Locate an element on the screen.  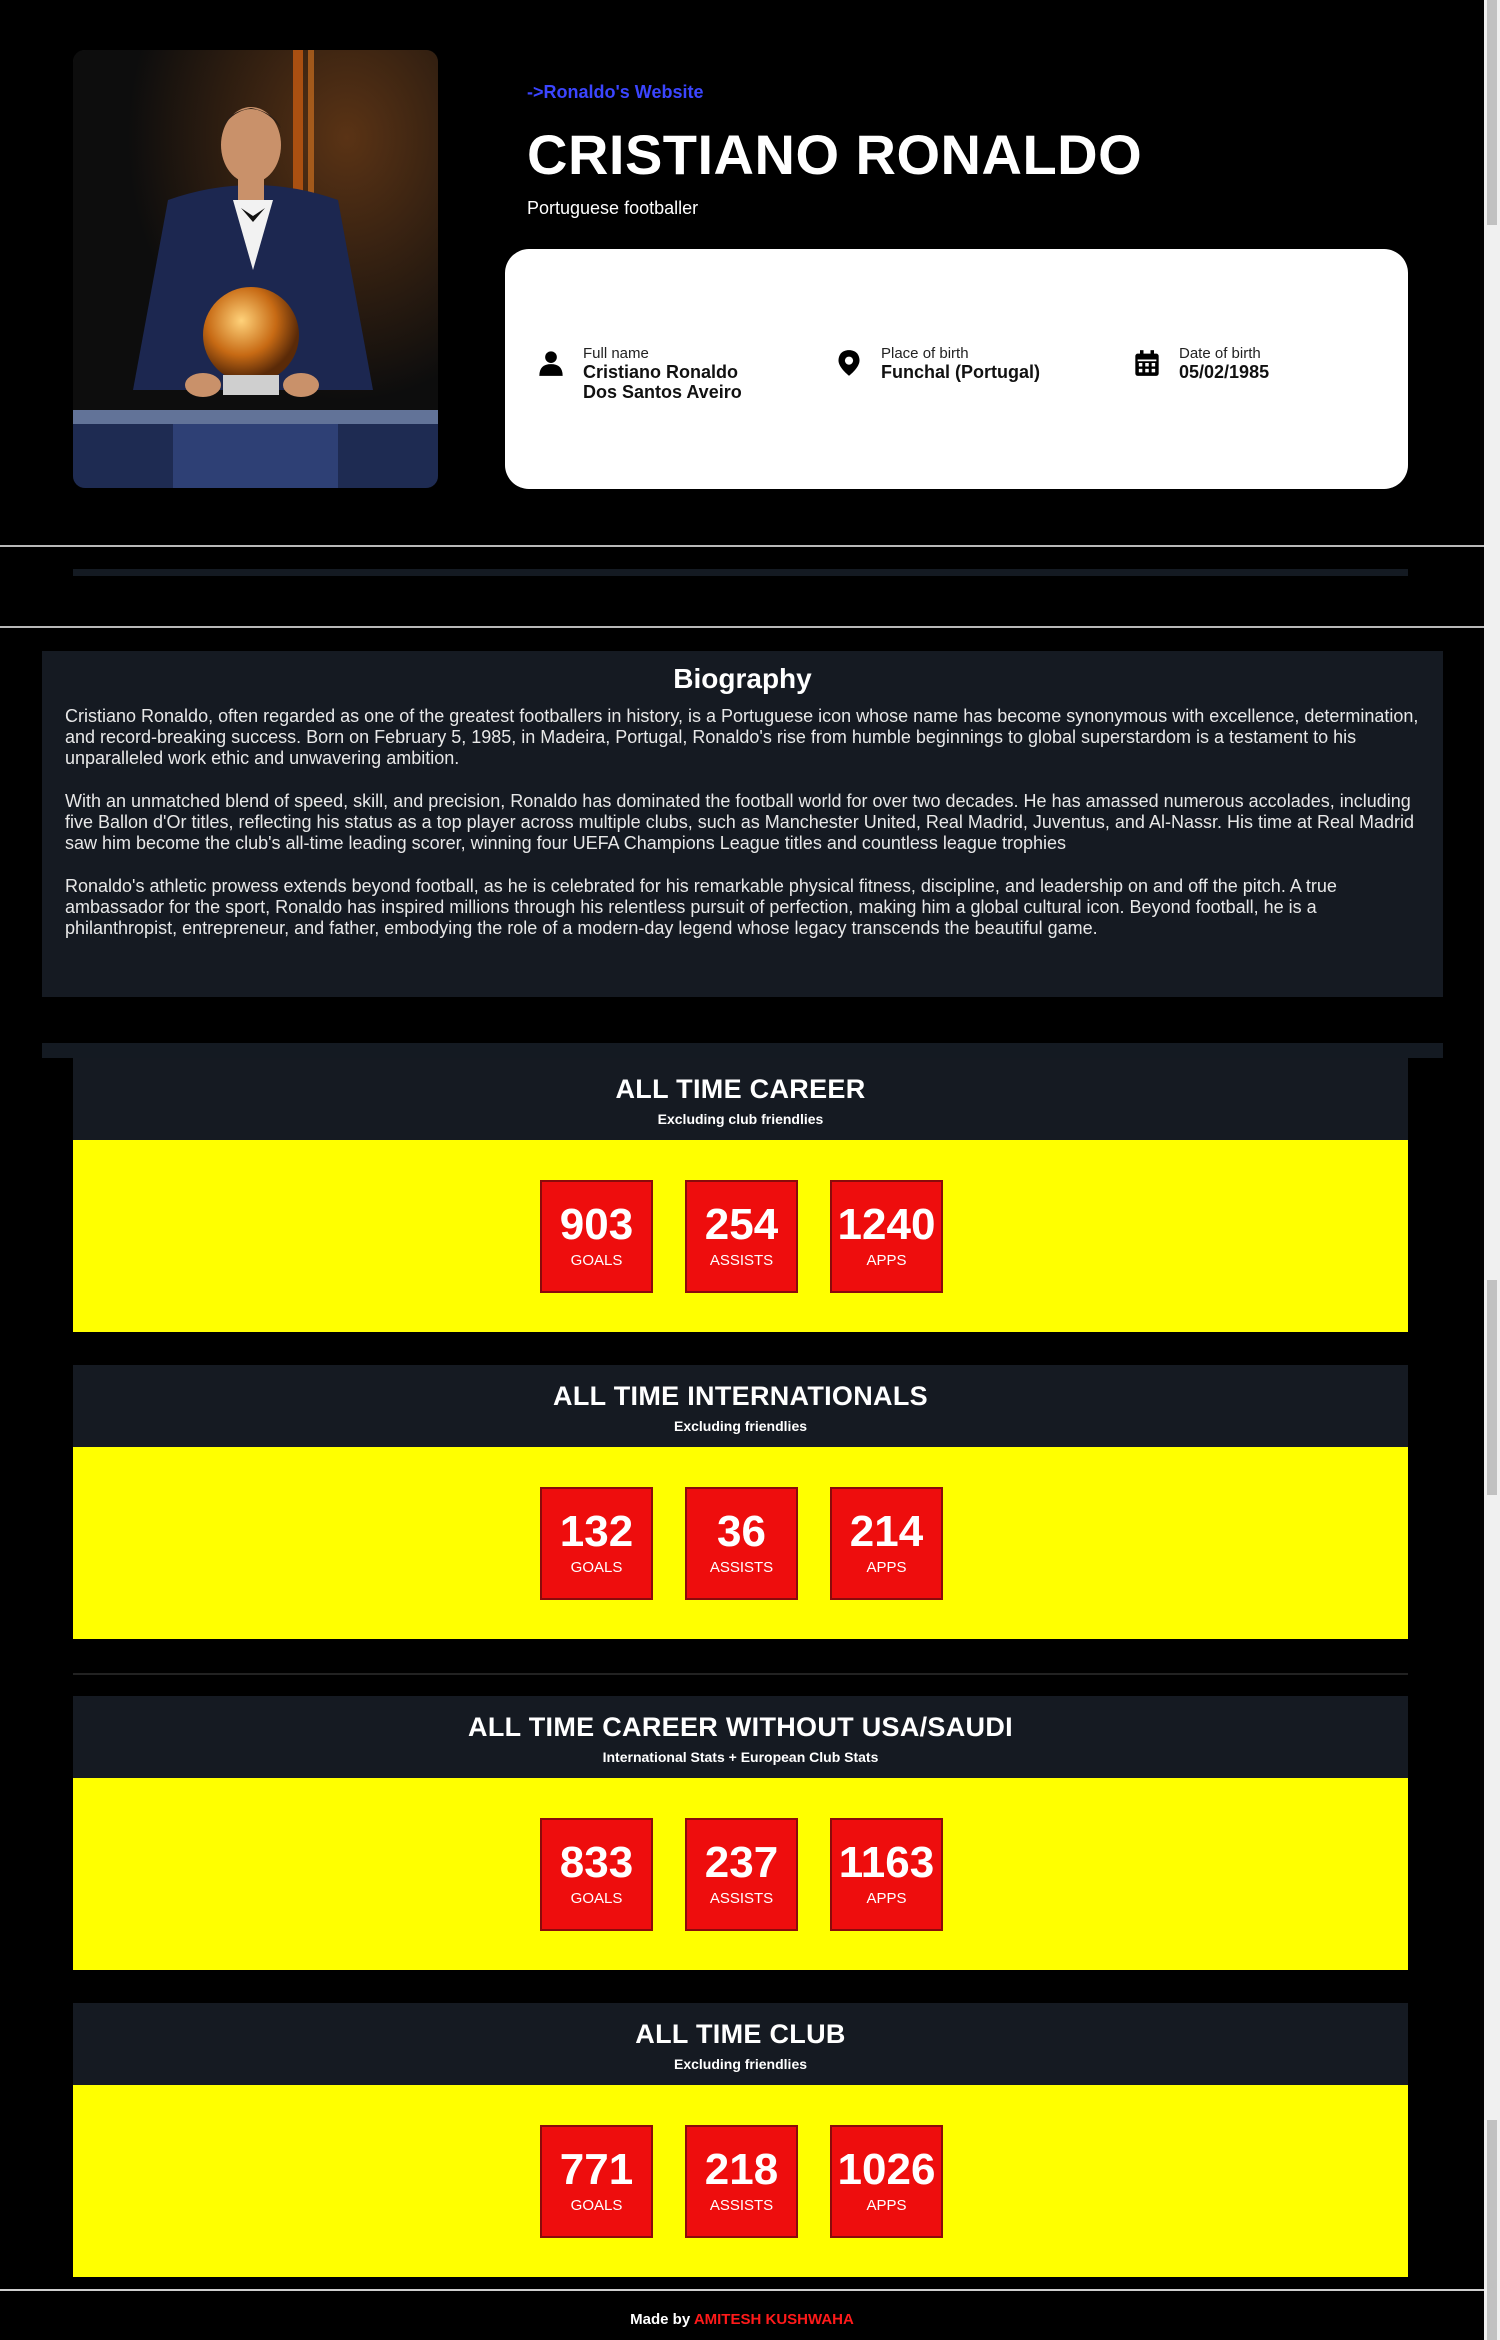
stats-title: ALL TIME CAREER WITHOUT USA/SAUDI is located at coordinates (740, 1727).